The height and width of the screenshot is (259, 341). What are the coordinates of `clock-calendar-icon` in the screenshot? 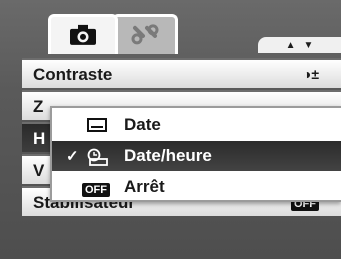 It's located at (98, 159).